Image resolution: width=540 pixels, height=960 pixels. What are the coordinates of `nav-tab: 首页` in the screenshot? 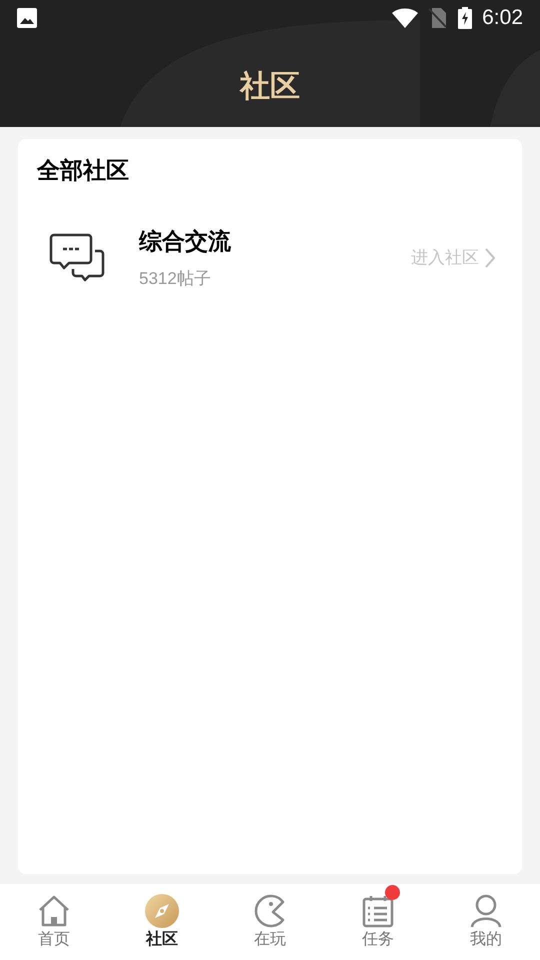 It's located at (54, 922).